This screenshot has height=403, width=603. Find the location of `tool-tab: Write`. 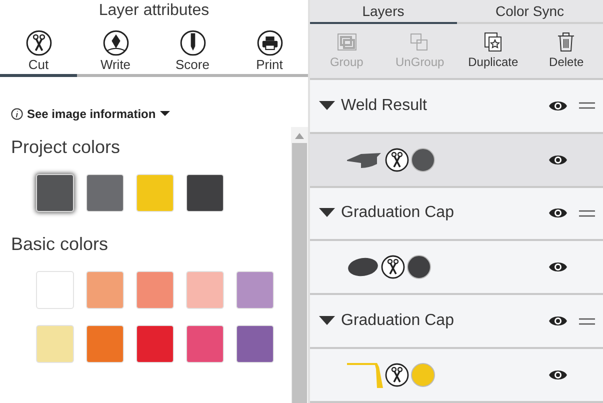

tool-tab: Write is located at coordinates (115, 51).